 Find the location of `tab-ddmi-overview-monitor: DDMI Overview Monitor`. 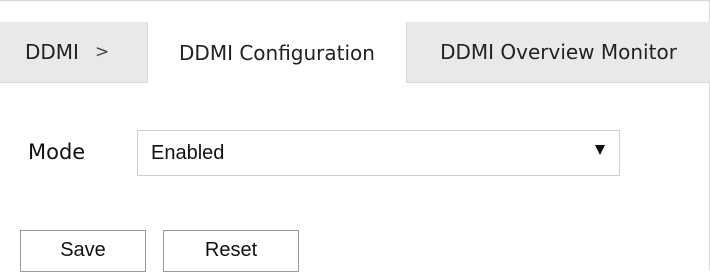

tab-ddmi-overview-monitor: DDMI Overview Monitor is located at coordinates (558, 52).